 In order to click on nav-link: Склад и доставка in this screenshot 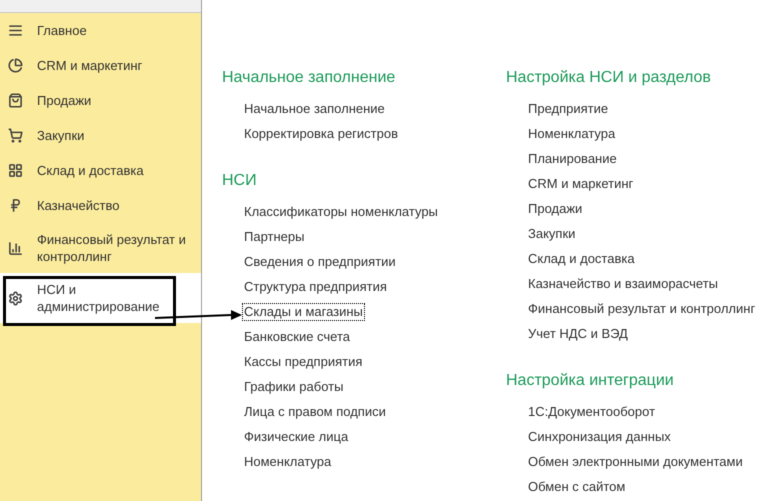, I will do `click(581, 259)`.